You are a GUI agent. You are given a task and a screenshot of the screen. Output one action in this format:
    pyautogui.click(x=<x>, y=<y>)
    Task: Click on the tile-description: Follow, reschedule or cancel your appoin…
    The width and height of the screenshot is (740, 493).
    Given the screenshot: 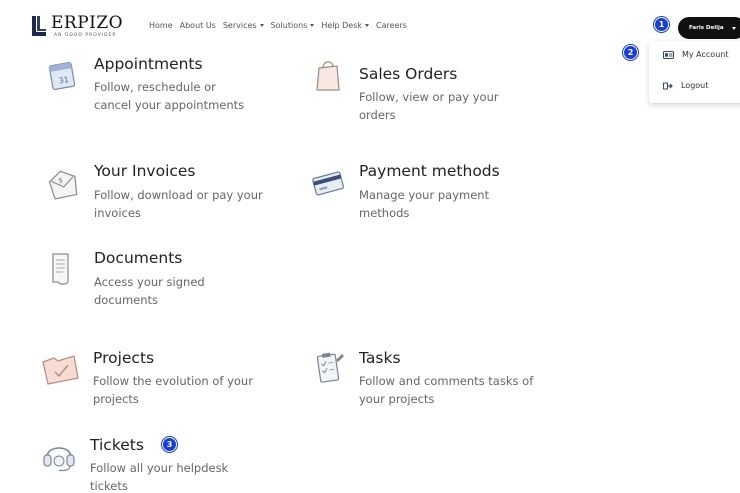 What is the action you would take?
    pyautogui.click(x=169, y=96)
    